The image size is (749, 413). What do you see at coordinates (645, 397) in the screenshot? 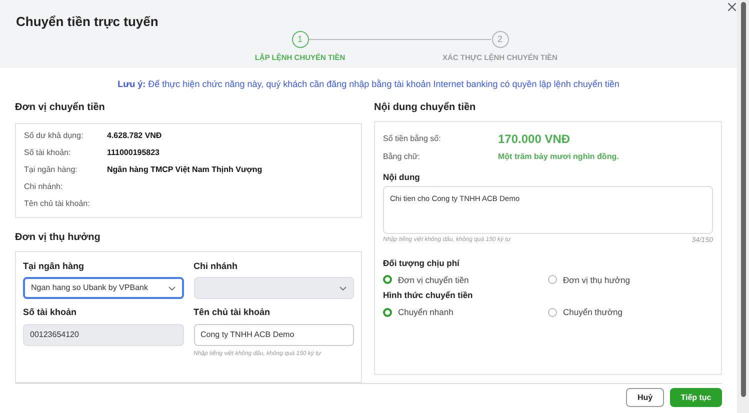
I see `cancel-button: Huỷ` at bounding box center [645, 397].